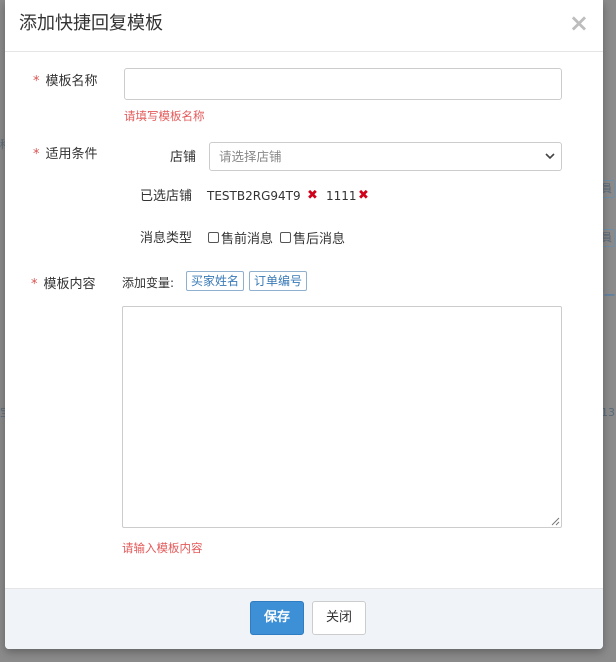 The image size is (616, 662). Describe the element at coordinates (69, 284) in the screenshot. I see `content-label-text: 模板内容` at that location.